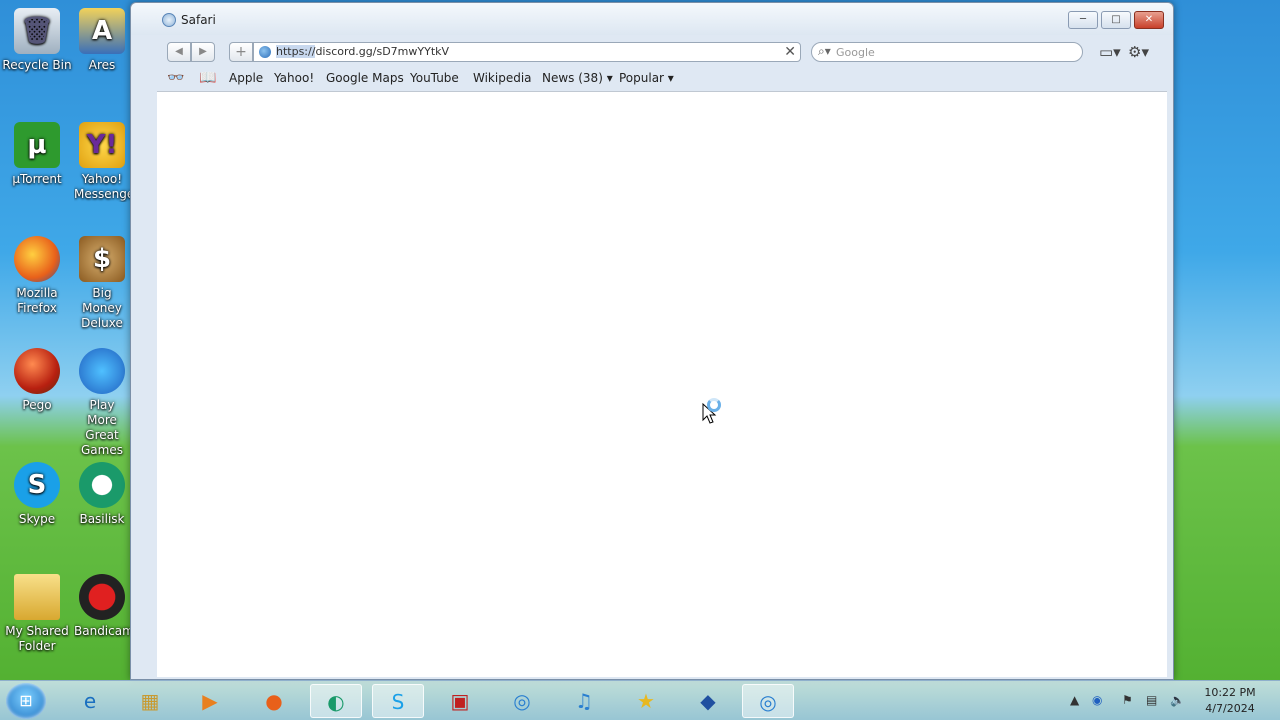 The image size is (1280, 720). What do you see at coordinates (102, 427) in the screenshot?
I see `desktop-icon-label: Play More Great Games` at bounding box center [102, 427].